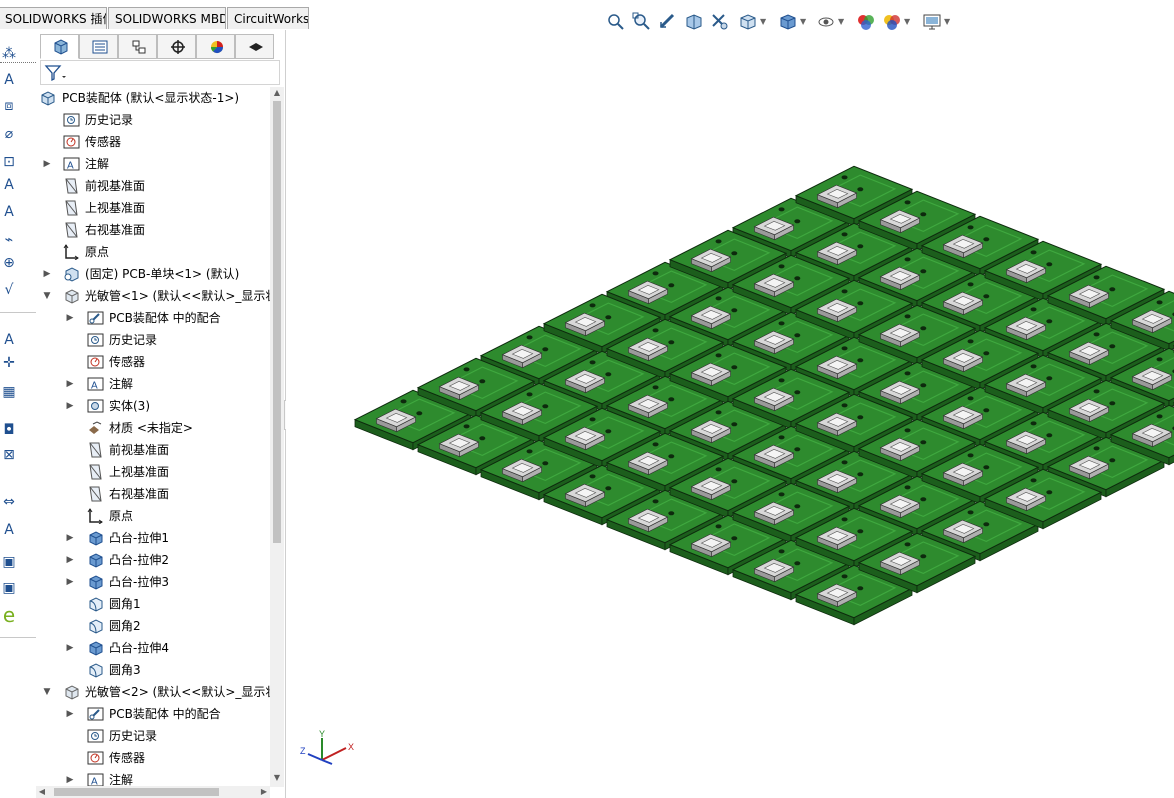  Describe the element at coordinates (160, 72) in the screenshot. I see `tree-filter` at that location.